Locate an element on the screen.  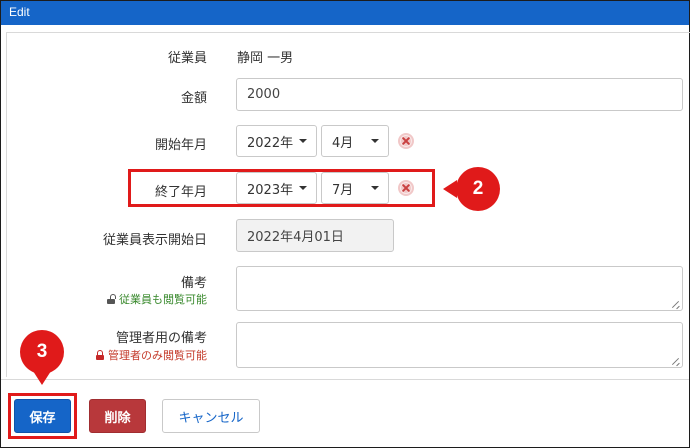
arrow-left-icon is located at coordinates (450, 189).